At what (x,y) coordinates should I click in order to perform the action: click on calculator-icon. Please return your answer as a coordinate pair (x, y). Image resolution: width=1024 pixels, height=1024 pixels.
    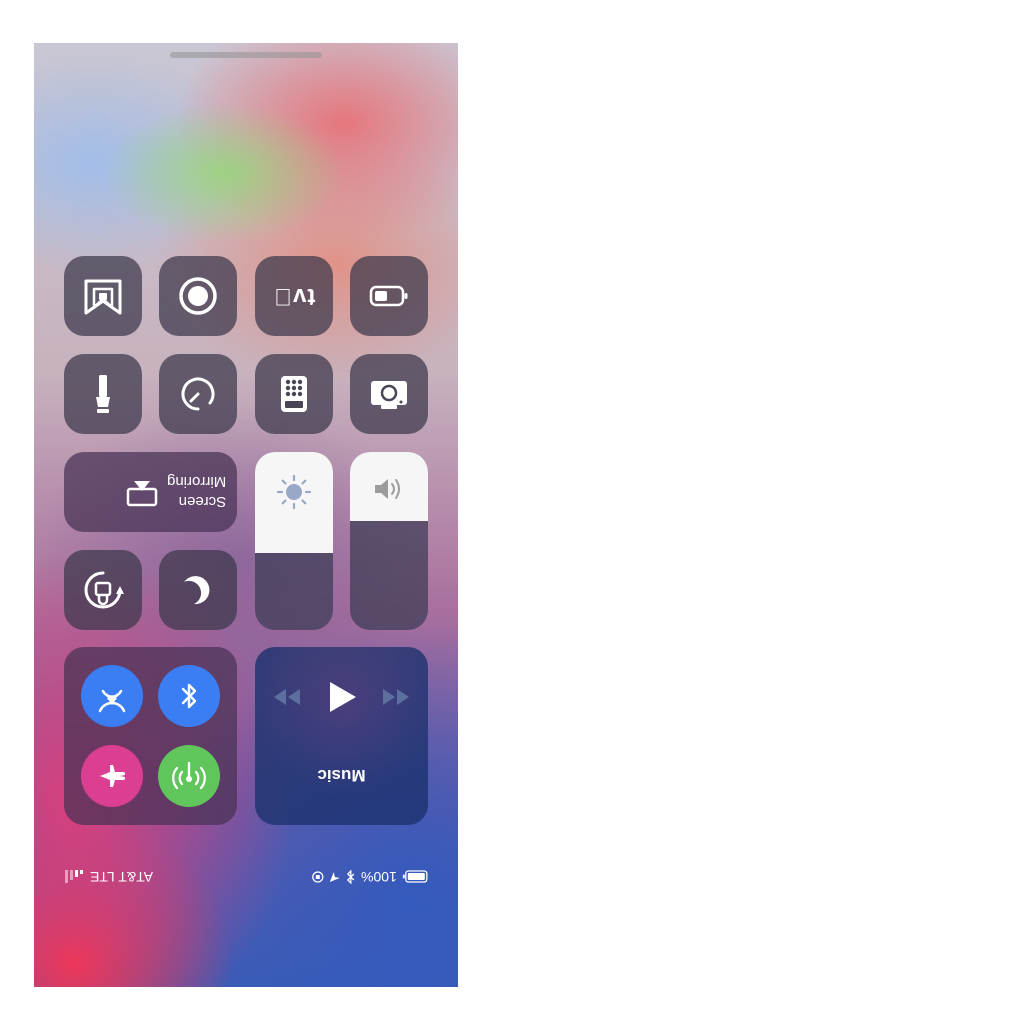
    Looking at the image, I should click on (294, 394).